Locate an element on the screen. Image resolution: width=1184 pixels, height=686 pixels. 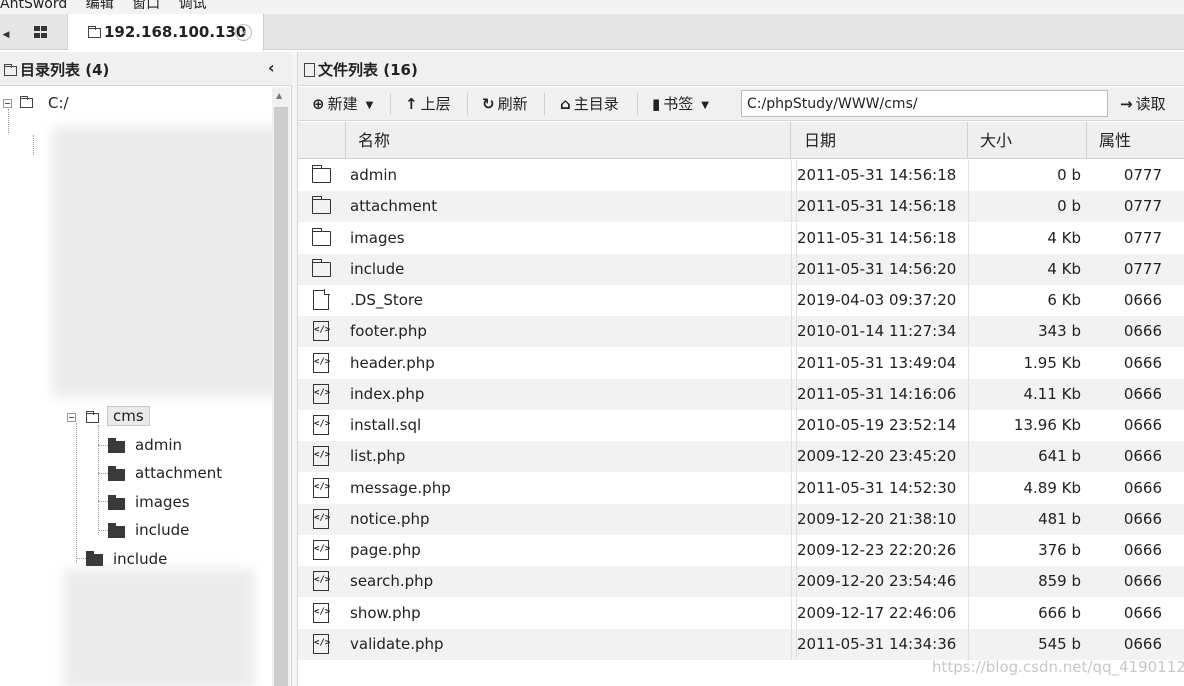
file-name: .DS_Store is located at coordinates (386, 300).